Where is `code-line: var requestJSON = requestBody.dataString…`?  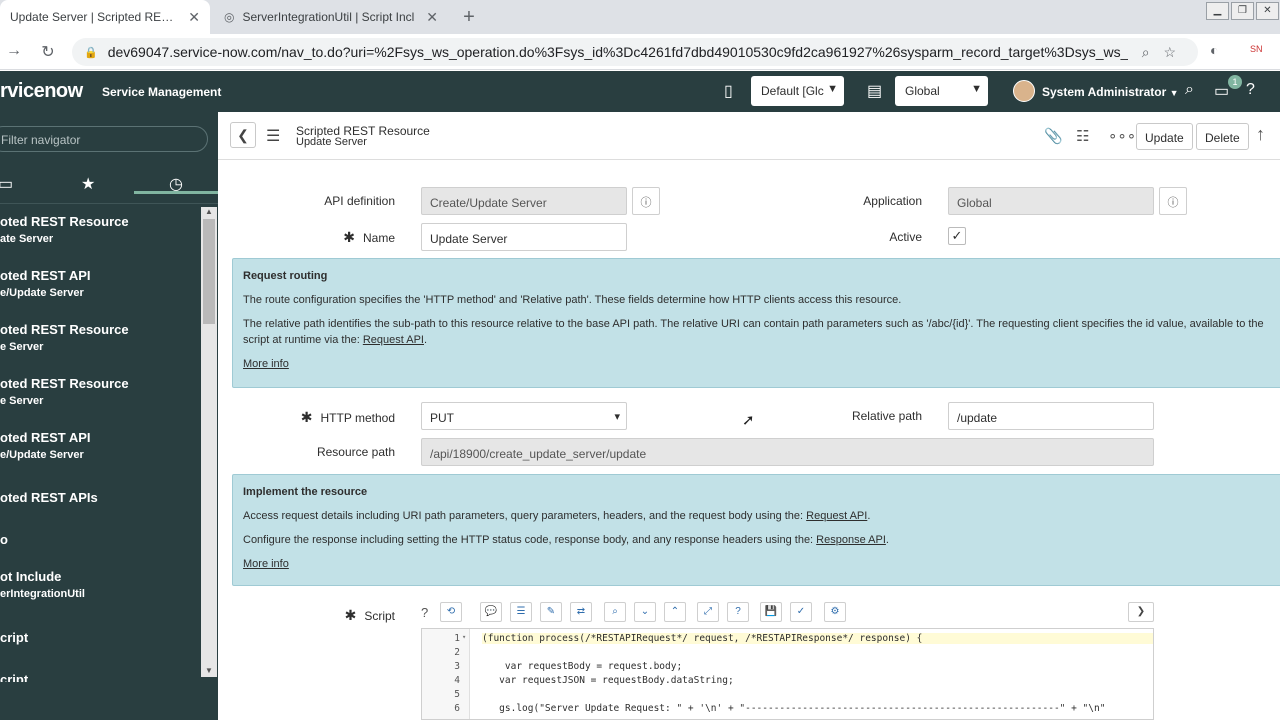
code-line: var requestJSON = requestBody.dataString… is located at coordinates (608, 680).